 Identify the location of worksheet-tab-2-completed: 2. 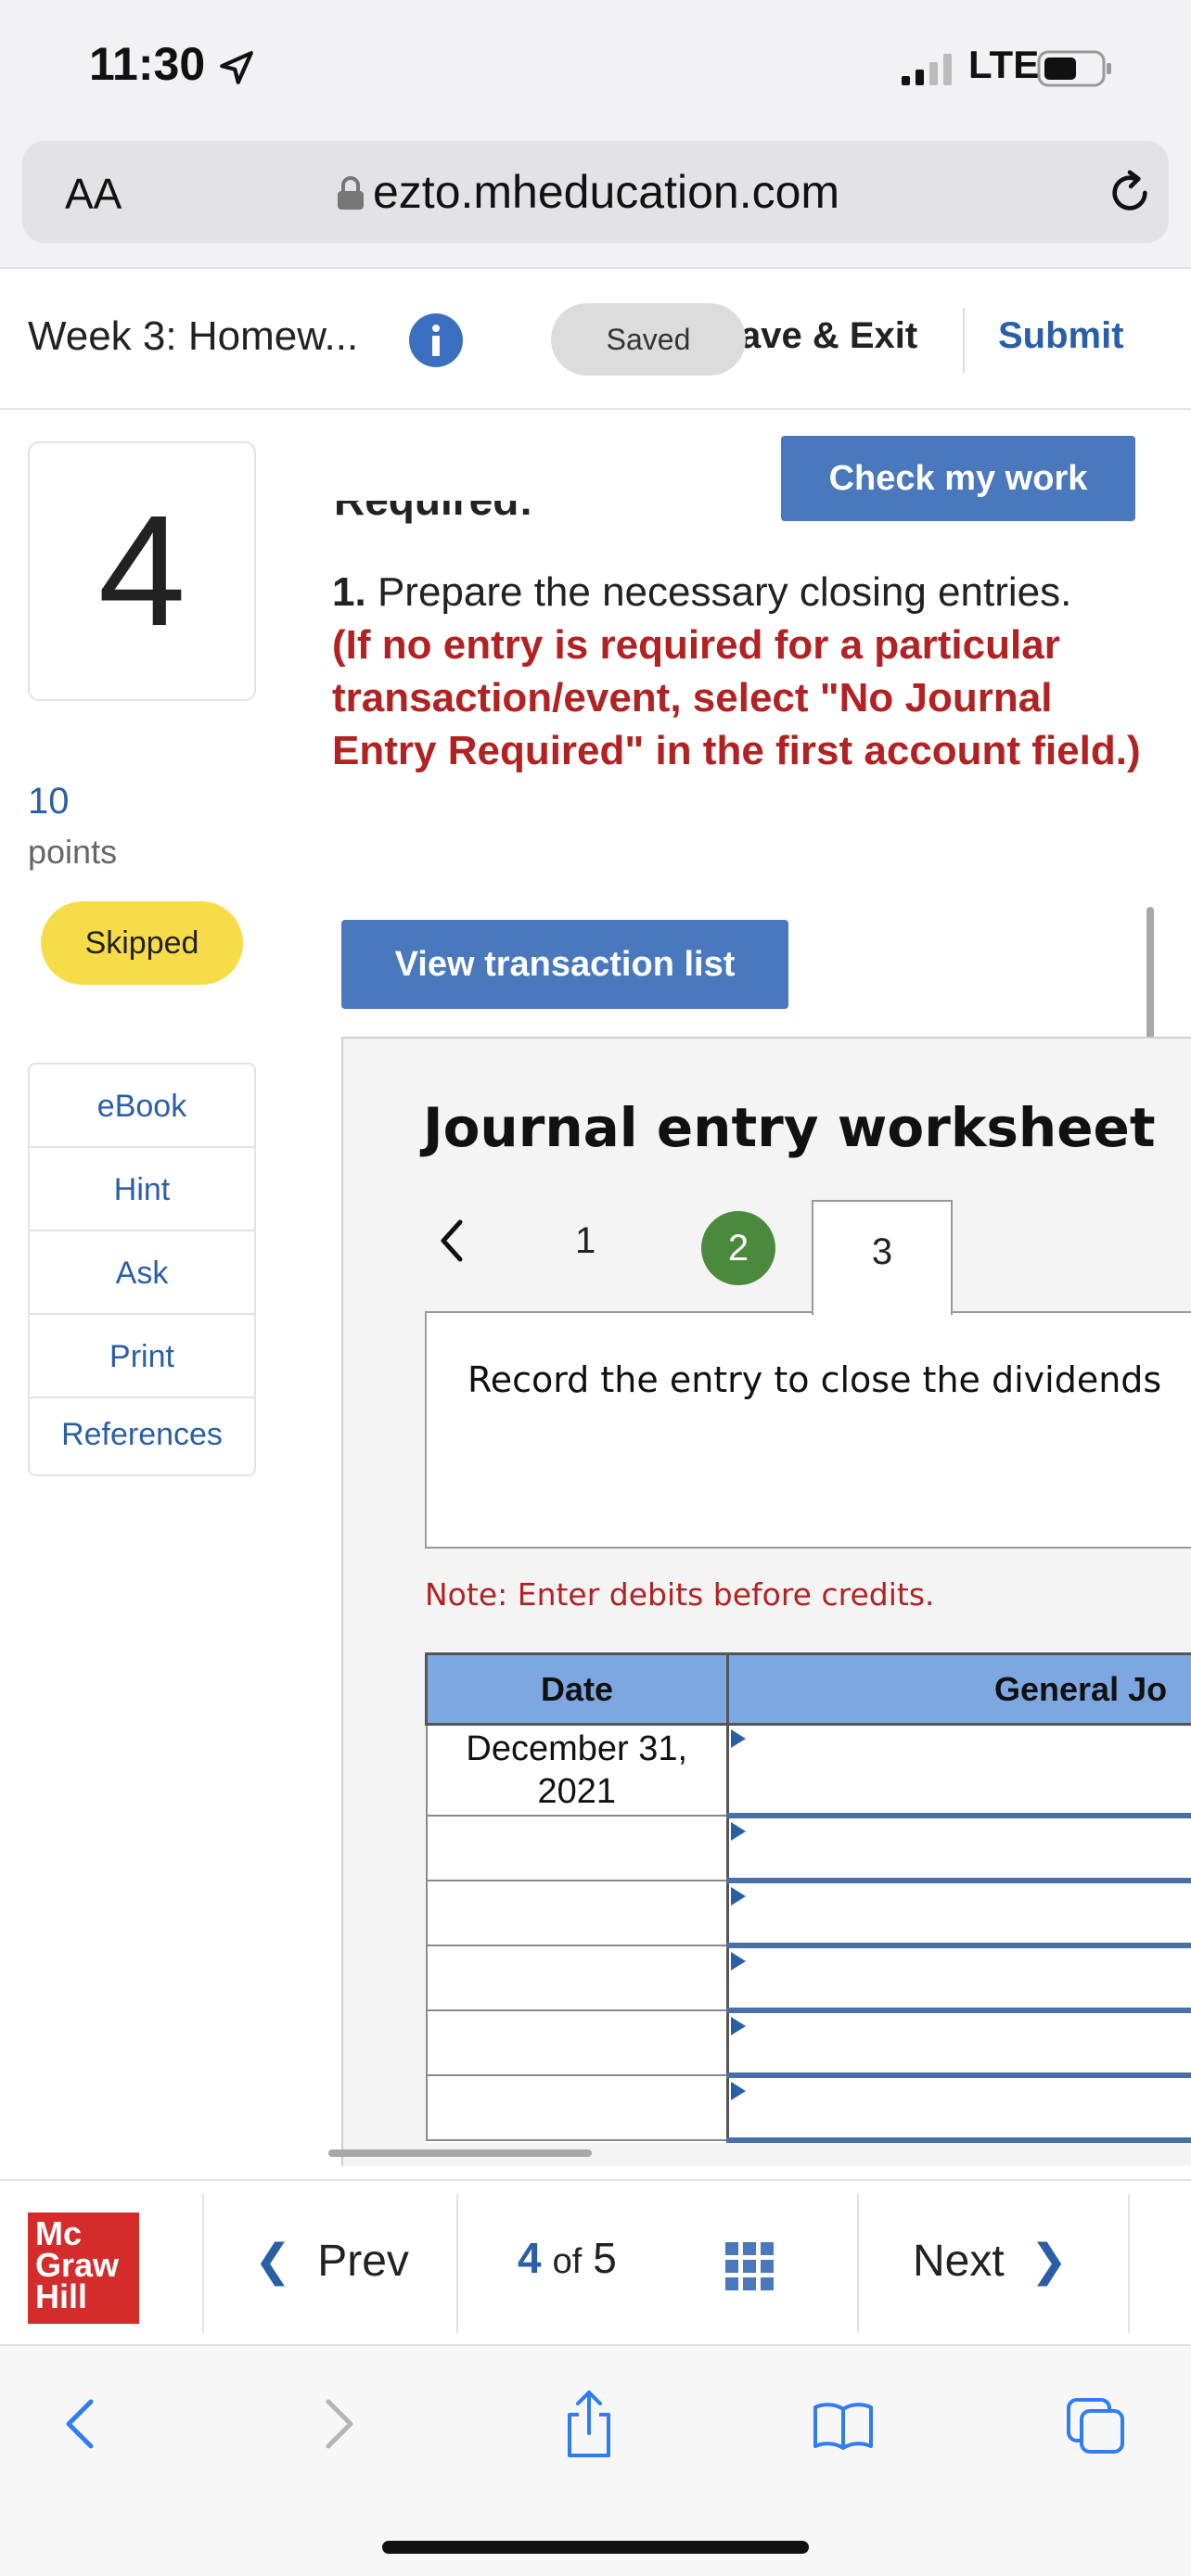
(738, 1248).